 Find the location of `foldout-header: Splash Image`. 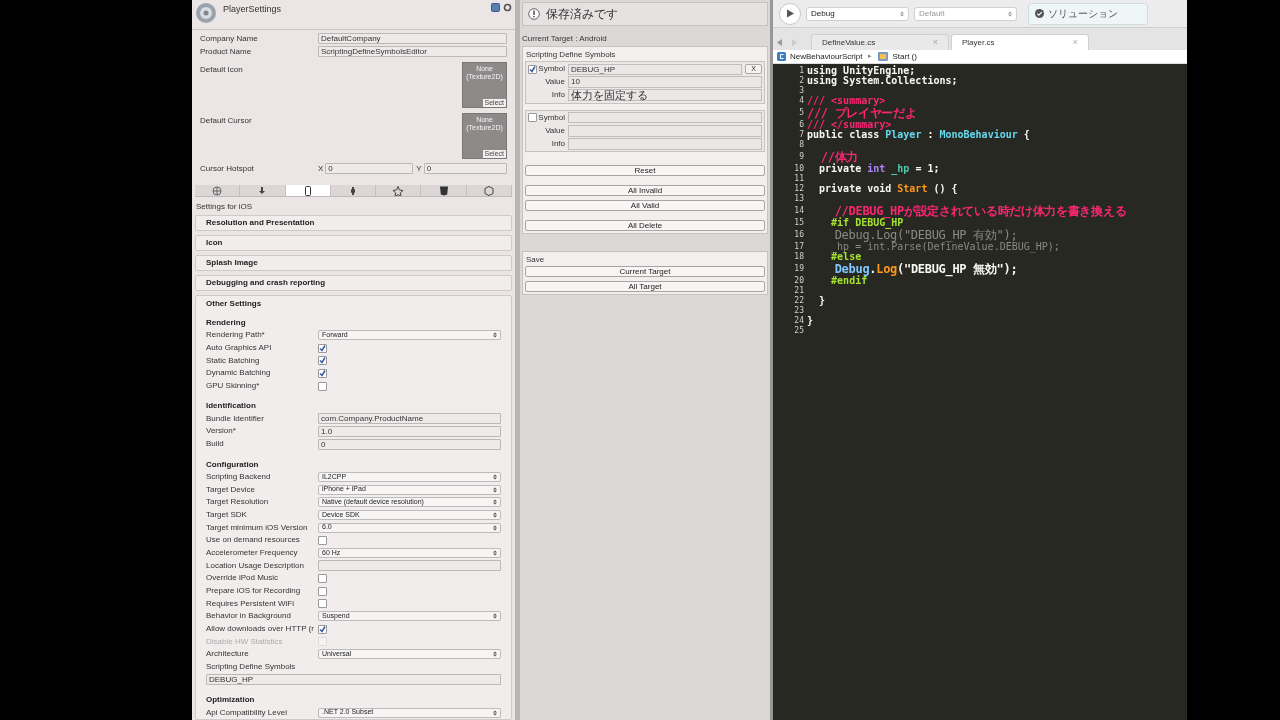

foldout-header: Splash Image is located at coordinates (353, 263).